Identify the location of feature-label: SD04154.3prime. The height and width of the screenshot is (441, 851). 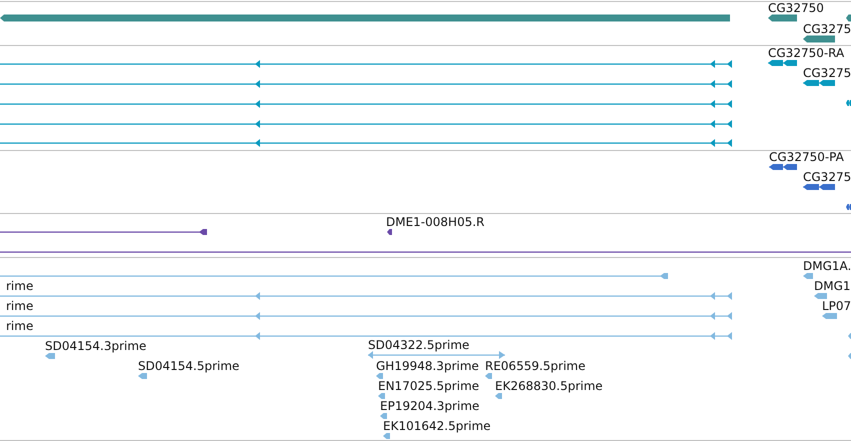
(95, 346).